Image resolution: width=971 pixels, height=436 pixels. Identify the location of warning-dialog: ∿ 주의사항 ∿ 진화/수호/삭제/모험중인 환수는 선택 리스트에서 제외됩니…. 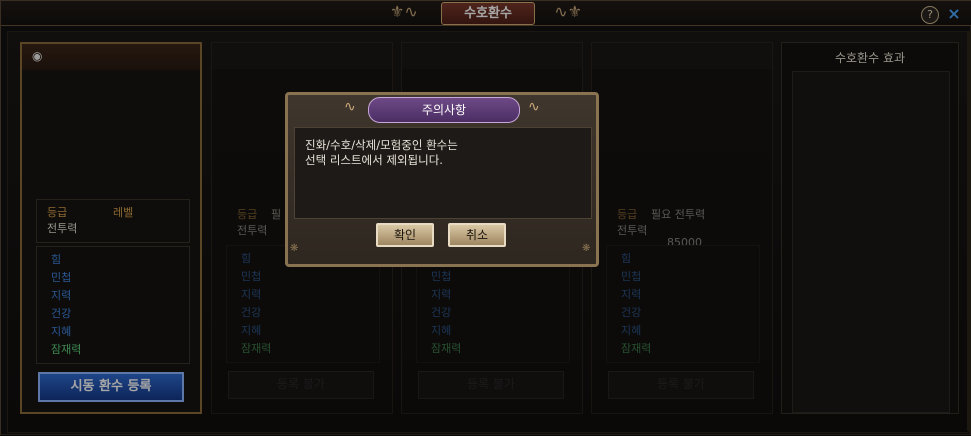
(442, 179).